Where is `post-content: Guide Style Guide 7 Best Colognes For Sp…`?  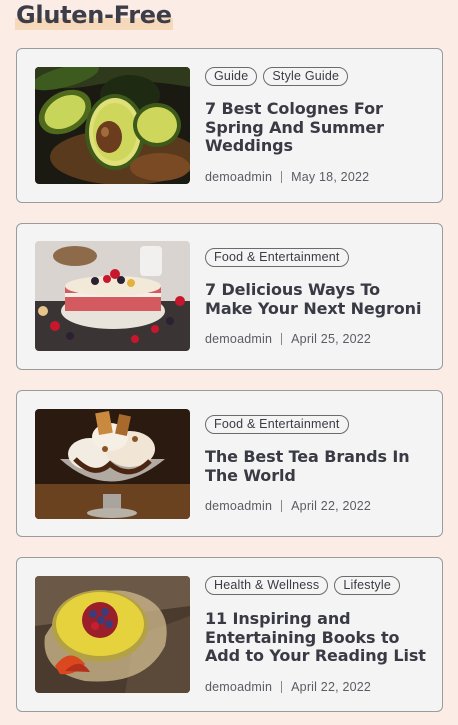
post-content: Guide Style Guide 7 Best Colognes For Sp… is located at coordinates (316, 125).